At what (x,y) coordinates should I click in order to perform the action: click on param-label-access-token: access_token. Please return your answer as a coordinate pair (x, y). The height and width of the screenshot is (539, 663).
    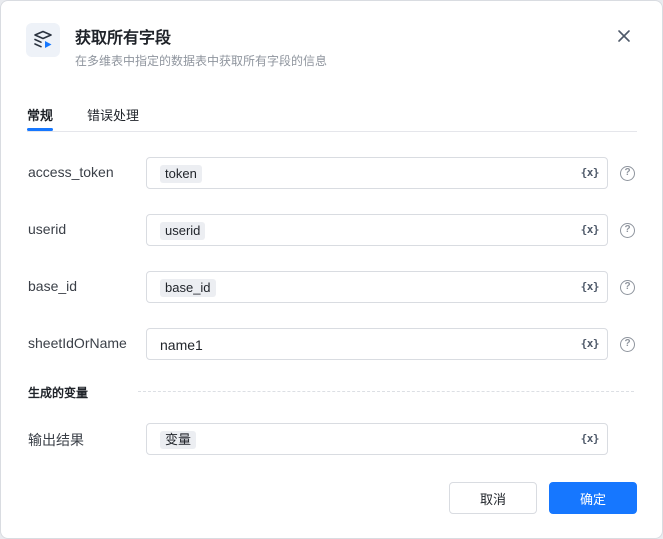
    Looking at the image, I should click on (71, 172).